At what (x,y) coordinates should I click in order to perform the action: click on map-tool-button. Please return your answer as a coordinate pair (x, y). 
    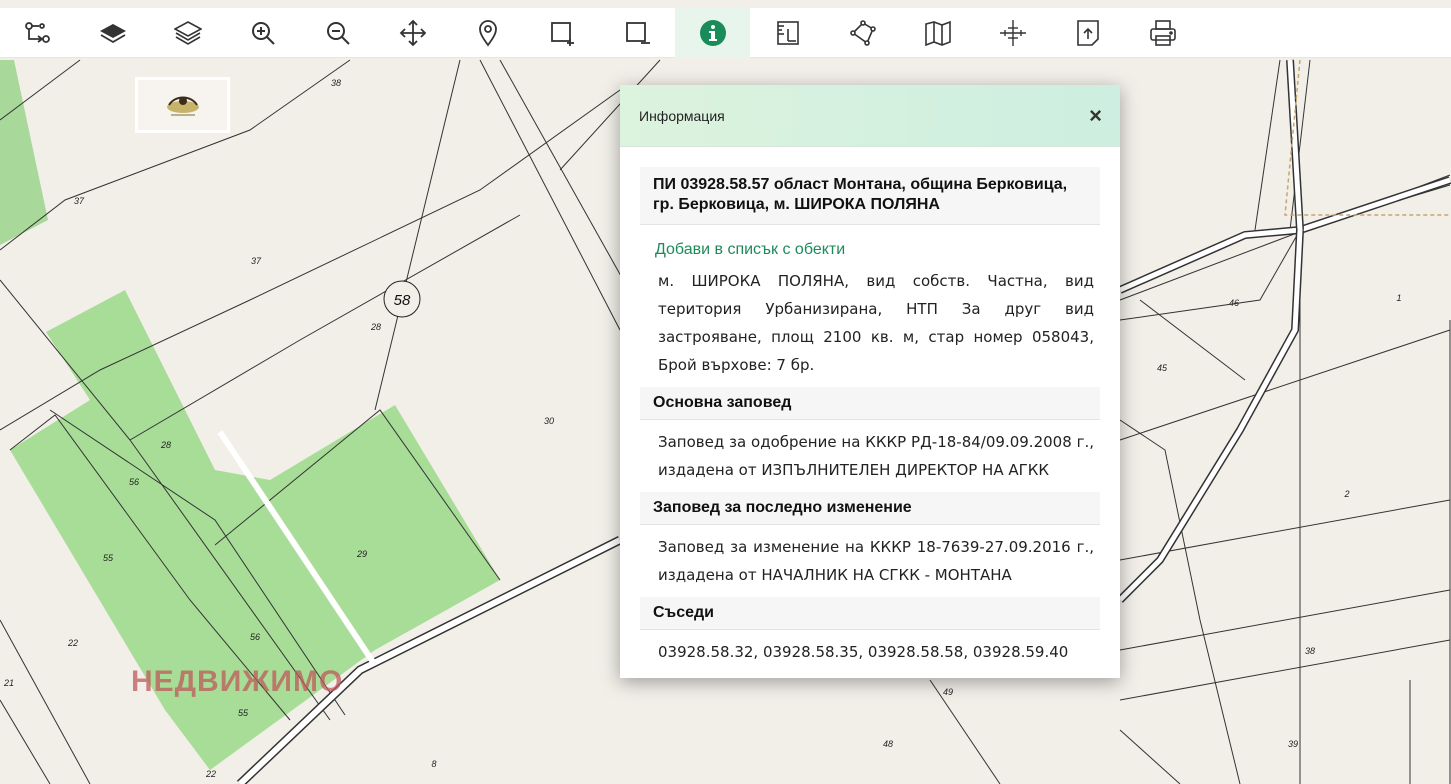
    Looking at the image, I should click on (937, 33).